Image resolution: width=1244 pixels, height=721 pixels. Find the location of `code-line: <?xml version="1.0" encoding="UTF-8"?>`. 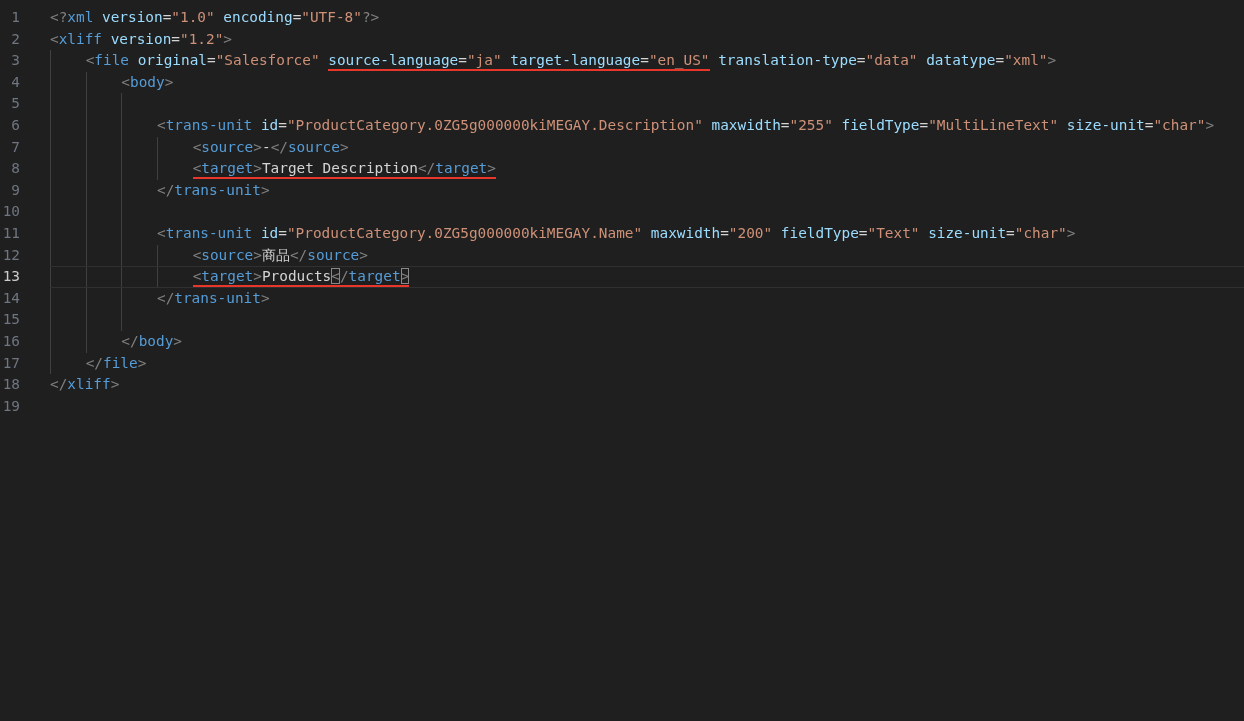

code-line: <?xml version="1.0" encoding="UTF-8"?> is located at coordinates (215, 17).